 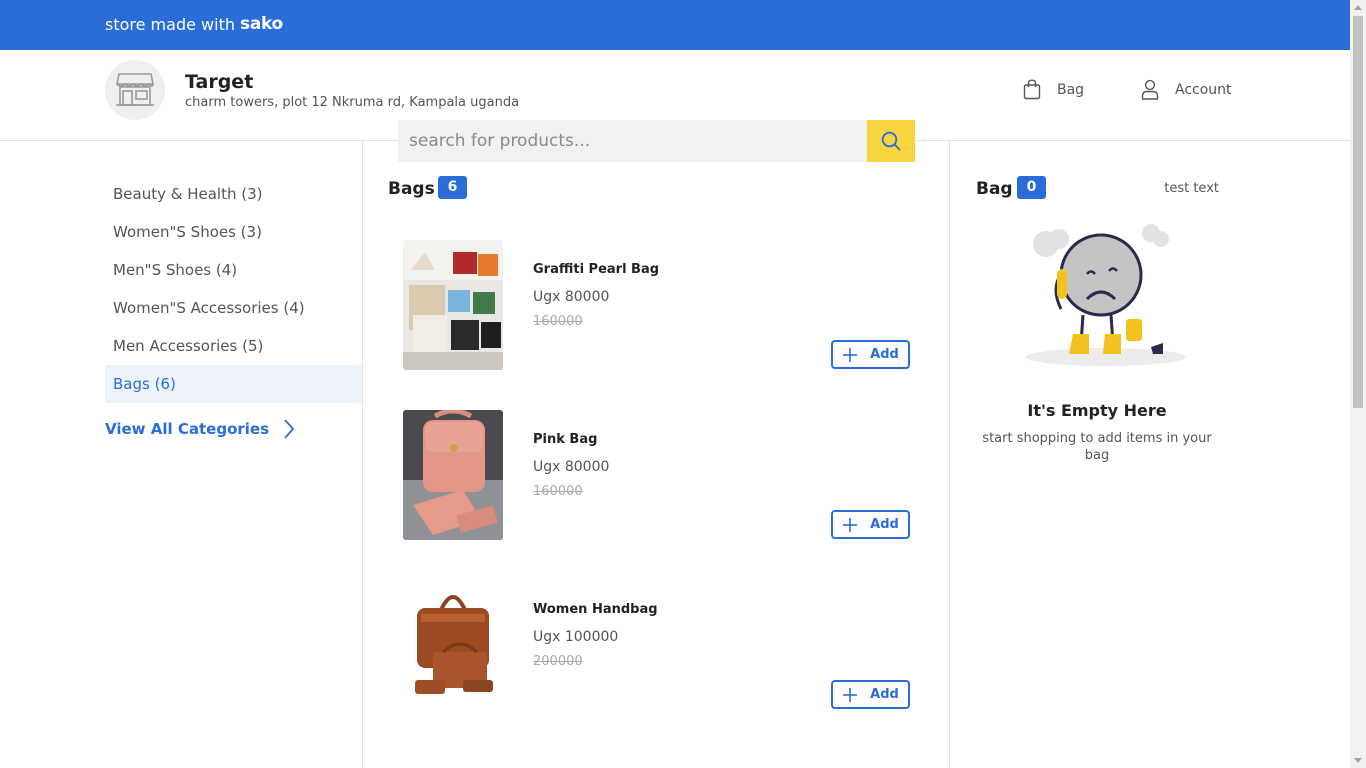 What do you see at coordinates (452, 187) in the screenshot?
I see `product-count-badge: 6` at bounding box center [452, 187].